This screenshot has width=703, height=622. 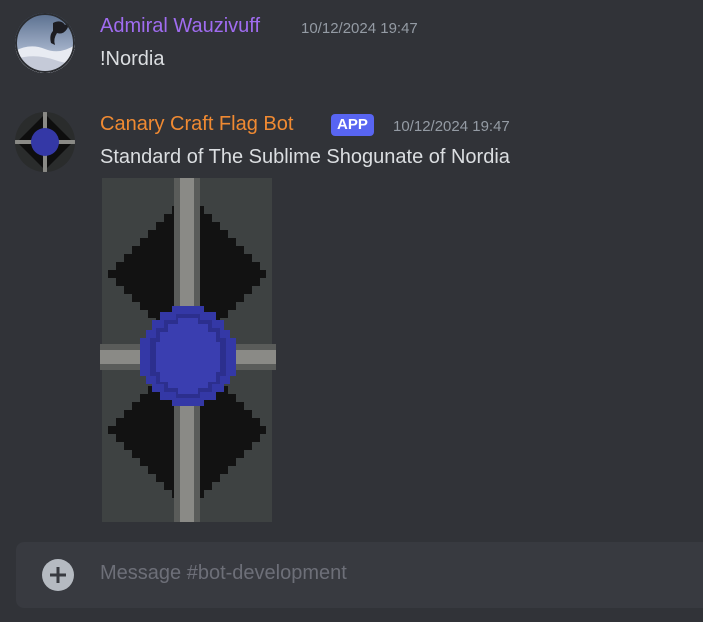 What do you see at coordinates (196, 124) in the screenshot?
I see `author-name: Canary Craft Flag Bot` at bounding box center [196, 124].